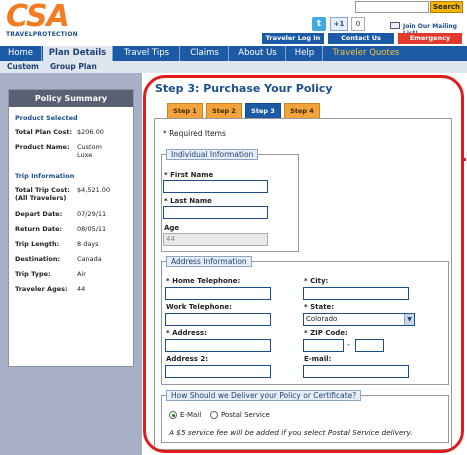 The height and width of the screenshot is (455, 467). Describe the element at coordinates (218, 371) in the screenshot. I see `address2-input` at that location.